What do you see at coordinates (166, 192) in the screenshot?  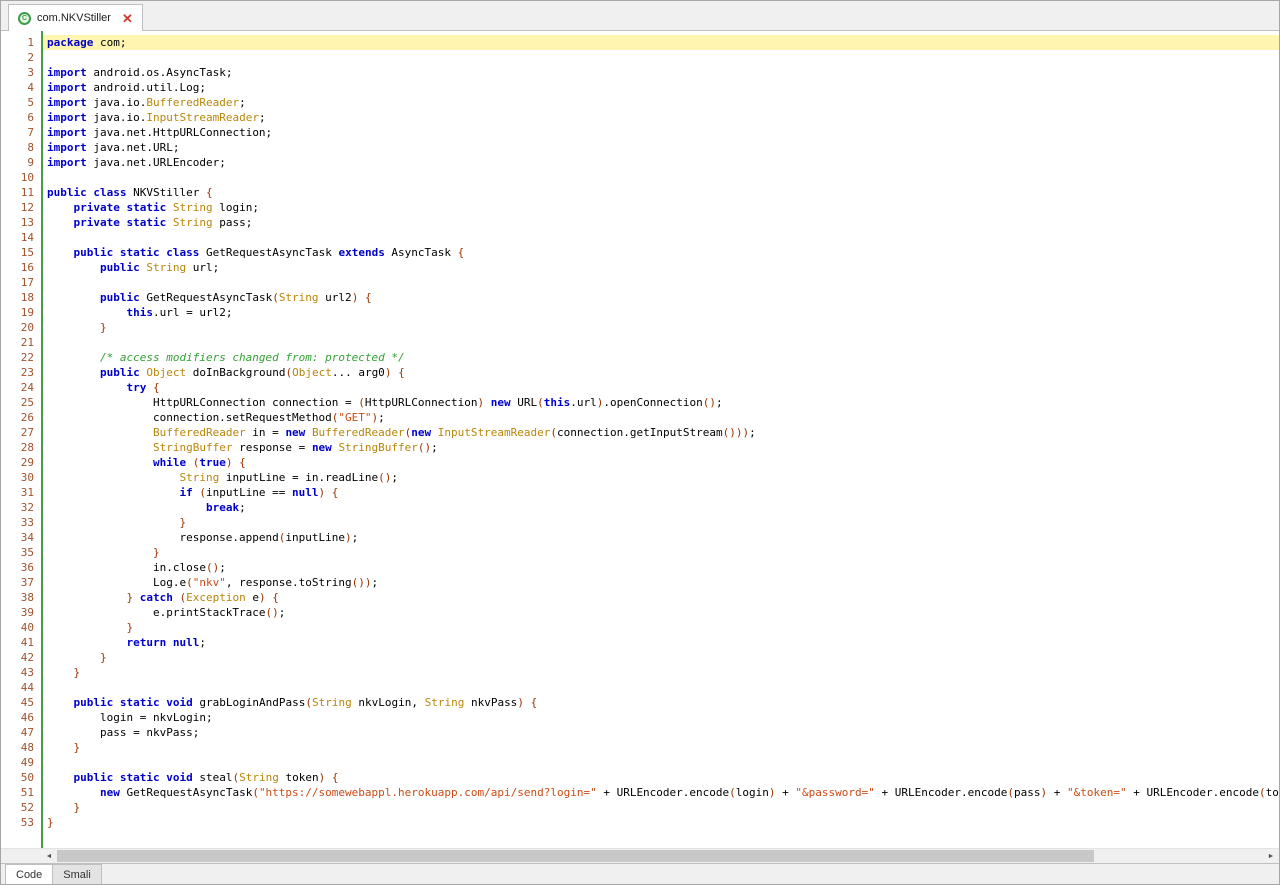 I see `token-pl: NKVStiller` at bounding box center [166, 192].